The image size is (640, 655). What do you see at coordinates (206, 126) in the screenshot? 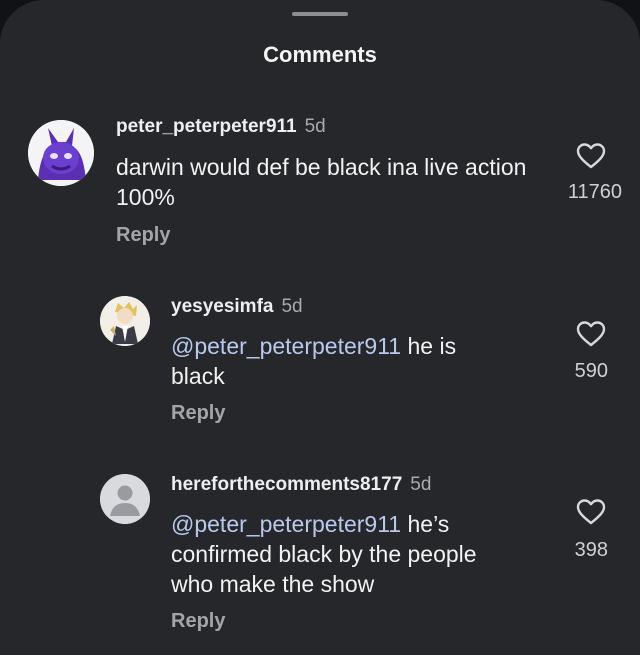
I see `username-text: peter_peterpeter911` at bounding box center [206, 126].